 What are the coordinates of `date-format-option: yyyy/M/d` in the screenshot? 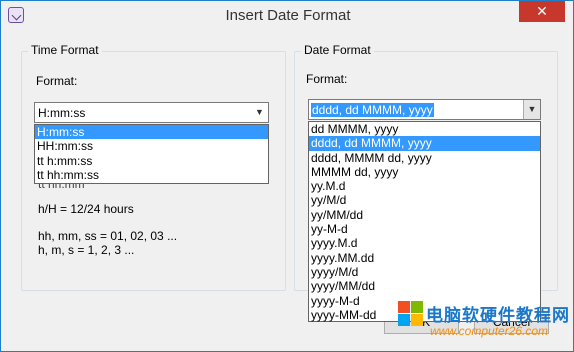 It's located at (424, 272).